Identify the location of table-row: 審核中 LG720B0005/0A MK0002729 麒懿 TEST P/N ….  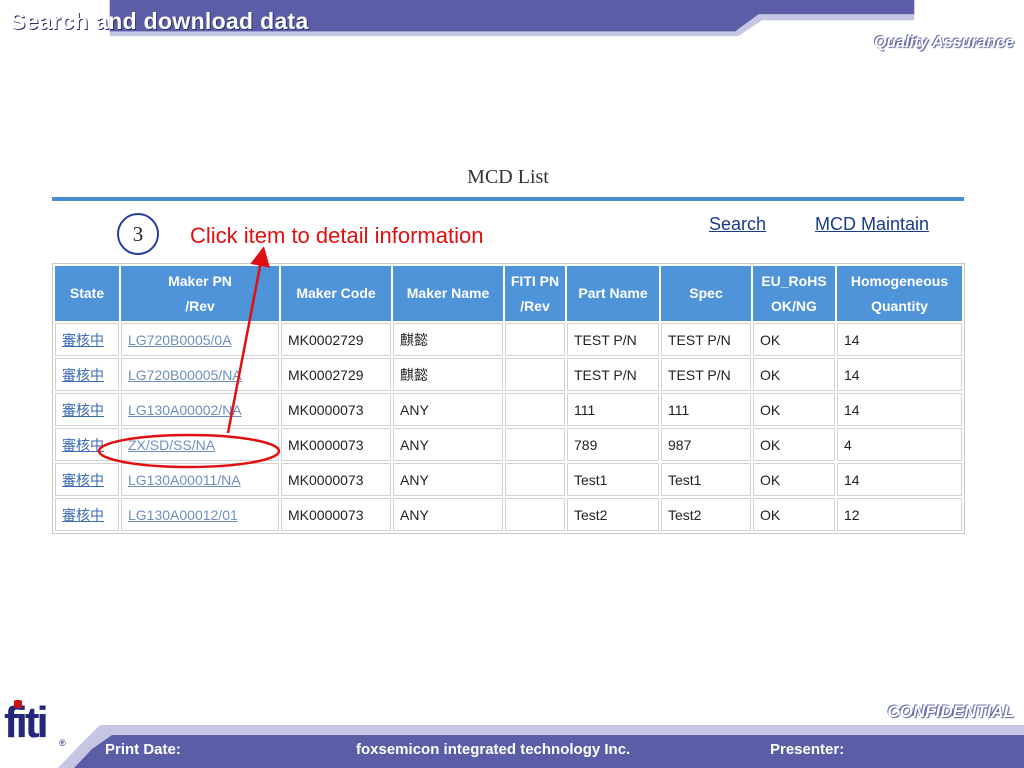
(508, 339).